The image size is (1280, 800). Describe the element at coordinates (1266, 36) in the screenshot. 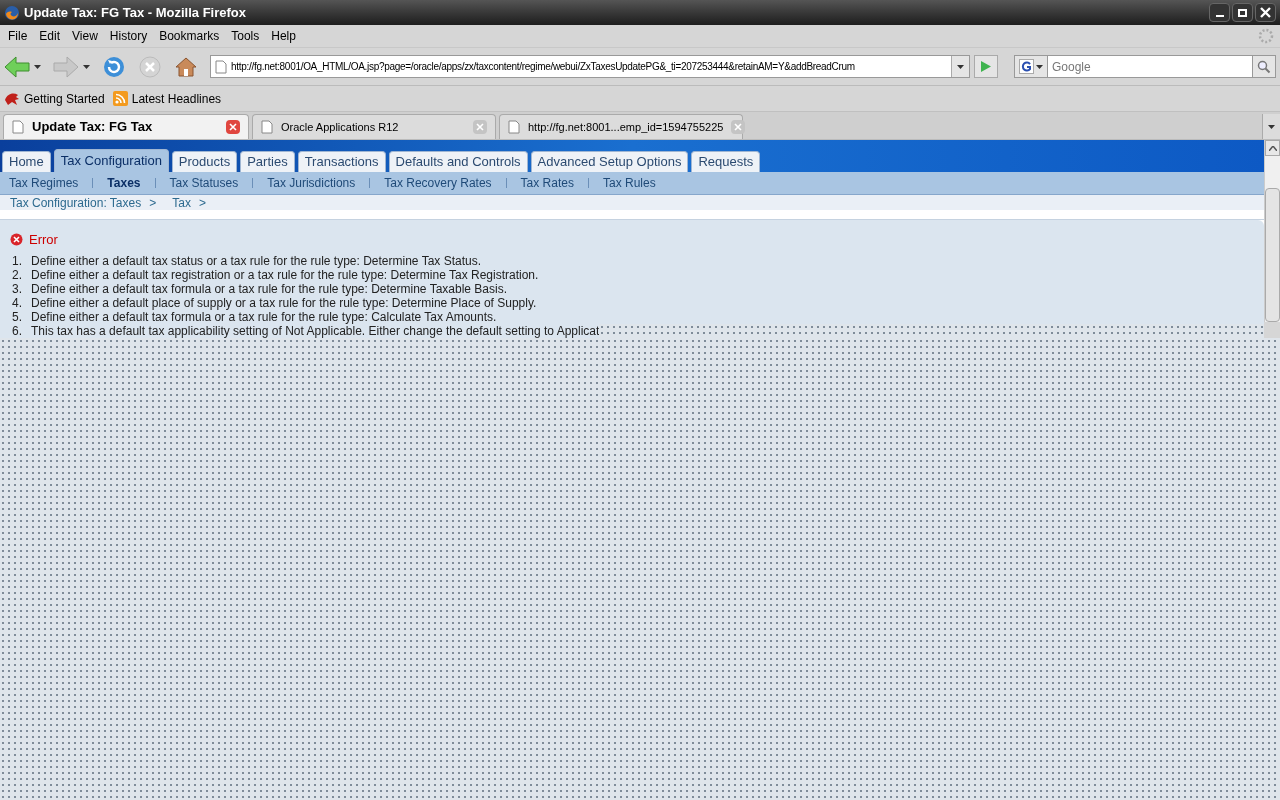

I see `throbber-icon` at that location.